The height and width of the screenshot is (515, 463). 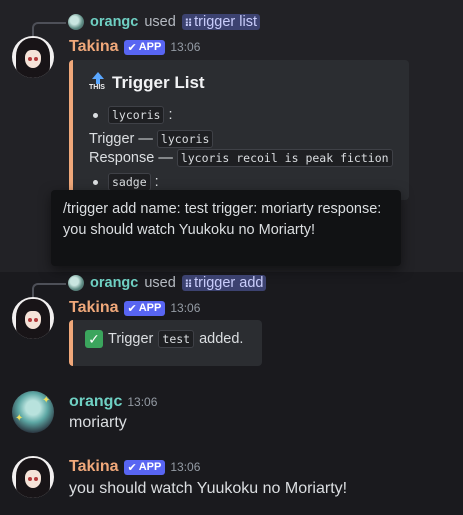 What do you see at coordinates (98, 422) in the screenshot?
I see `message-text: moriarty` at bounding box center [98, 422].